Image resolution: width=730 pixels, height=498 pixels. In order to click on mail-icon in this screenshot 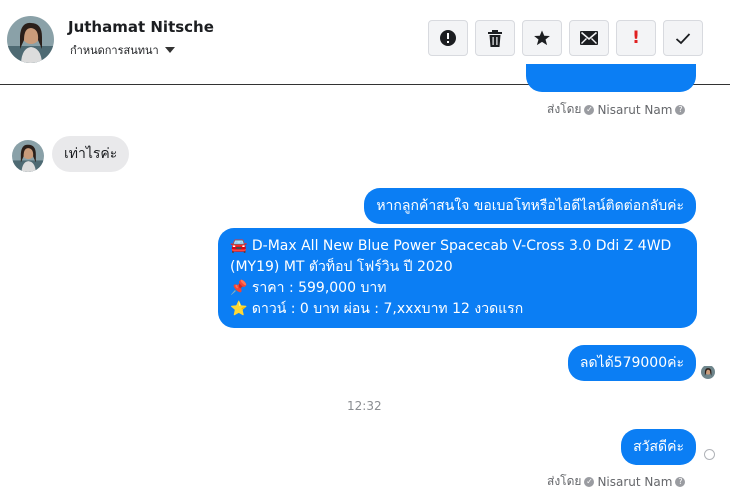, I will do `click(589, 38)`.